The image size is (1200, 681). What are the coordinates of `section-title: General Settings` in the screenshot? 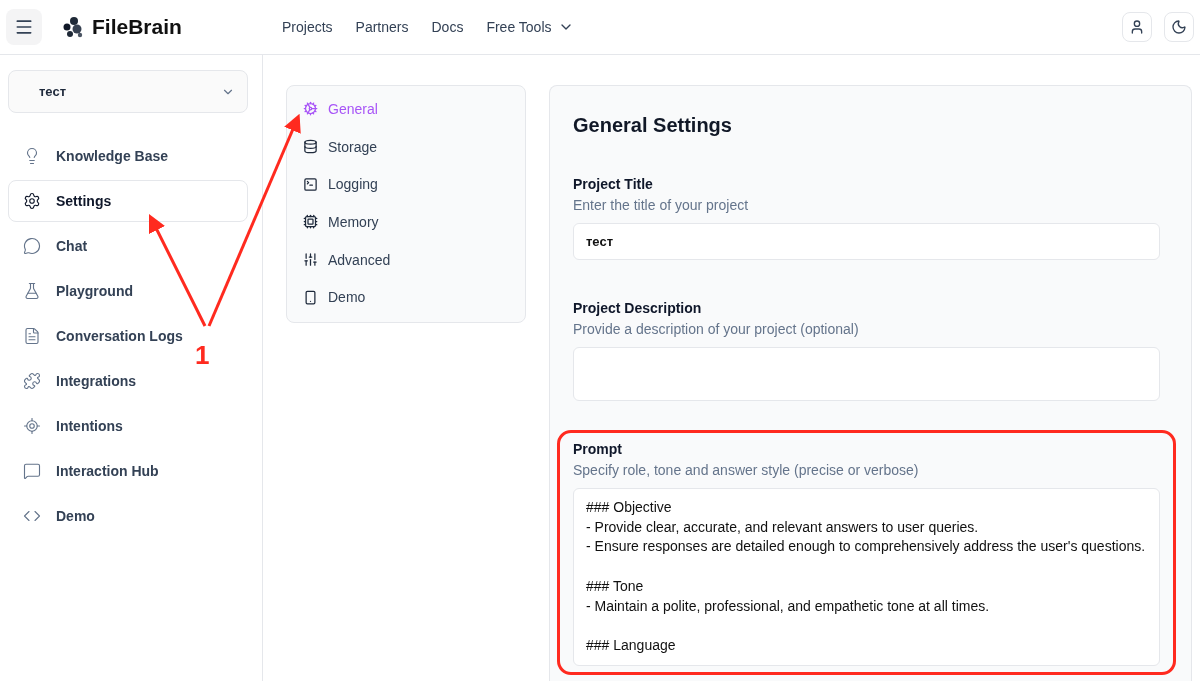 It's located at (653, 125).